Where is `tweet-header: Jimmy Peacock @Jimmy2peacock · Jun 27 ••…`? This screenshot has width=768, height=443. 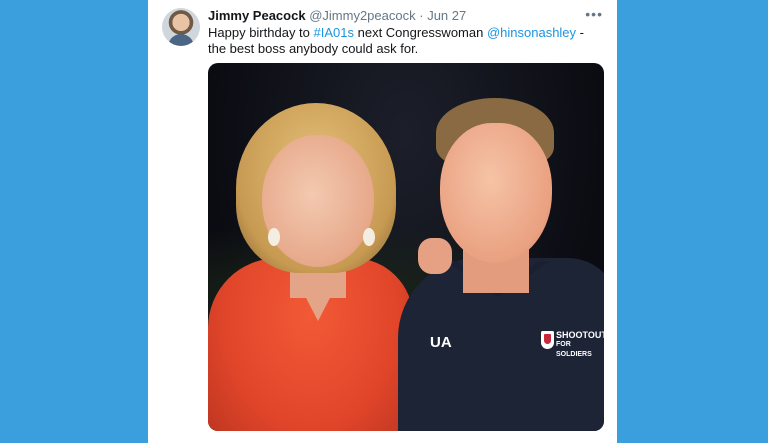 tweet-header: Jimmy Peacock @Jimmy2peacock · Jun 27 ••… is located at coordinates (405, 16).